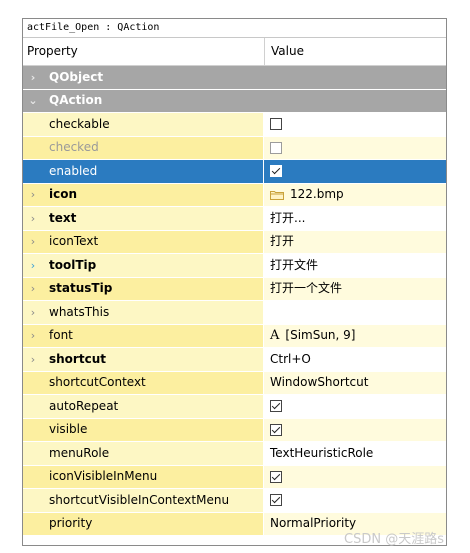 This screenshot has width=470, height=553. Describe the element at coordinates (79, 311) in the screenshot. I see `property-name: whatsThis` at that location.